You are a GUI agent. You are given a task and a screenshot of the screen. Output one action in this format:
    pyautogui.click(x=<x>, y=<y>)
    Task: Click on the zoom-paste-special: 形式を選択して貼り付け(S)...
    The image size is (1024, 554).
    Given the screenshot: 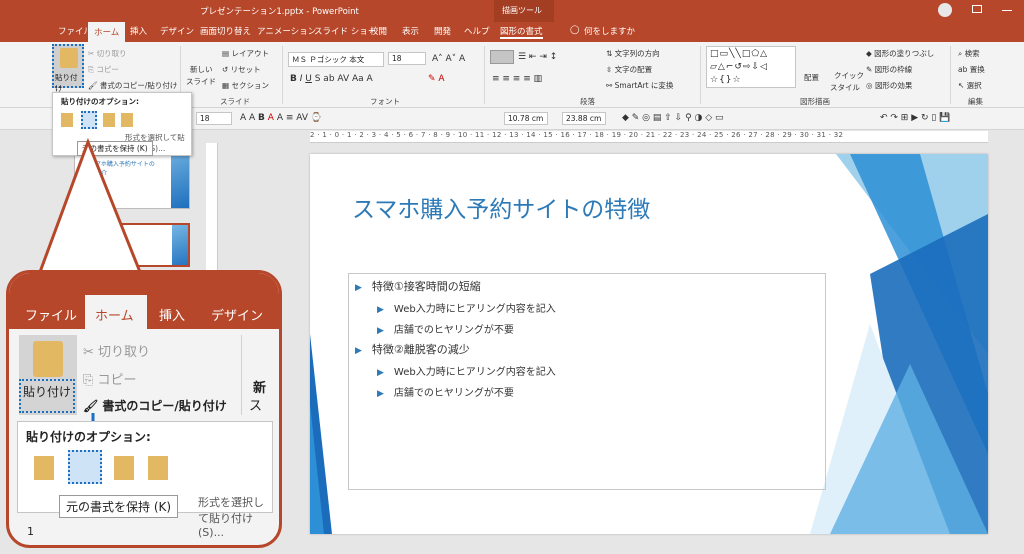 What is the action you would take?
    pyautogui.click(x=235, y=516)
    